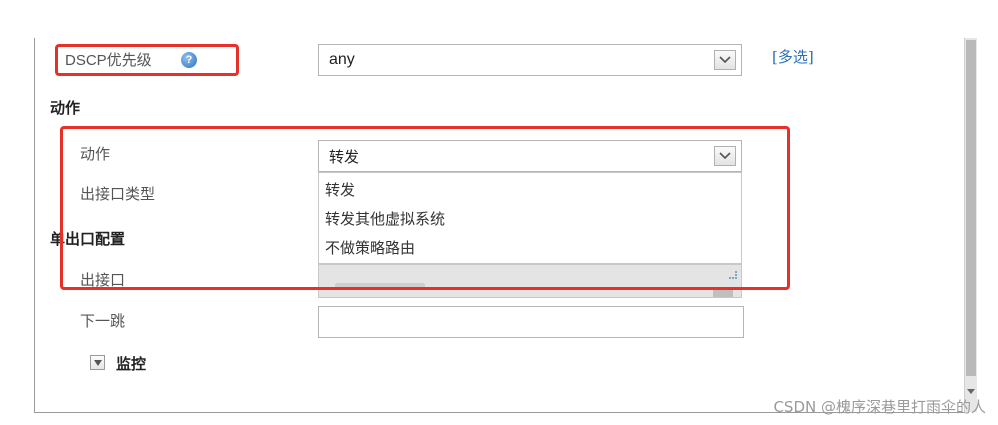  What do you see at coordinates (95, 154) in the screenshot?
I see `action-label: 动作` at bounding box center [95, 154].